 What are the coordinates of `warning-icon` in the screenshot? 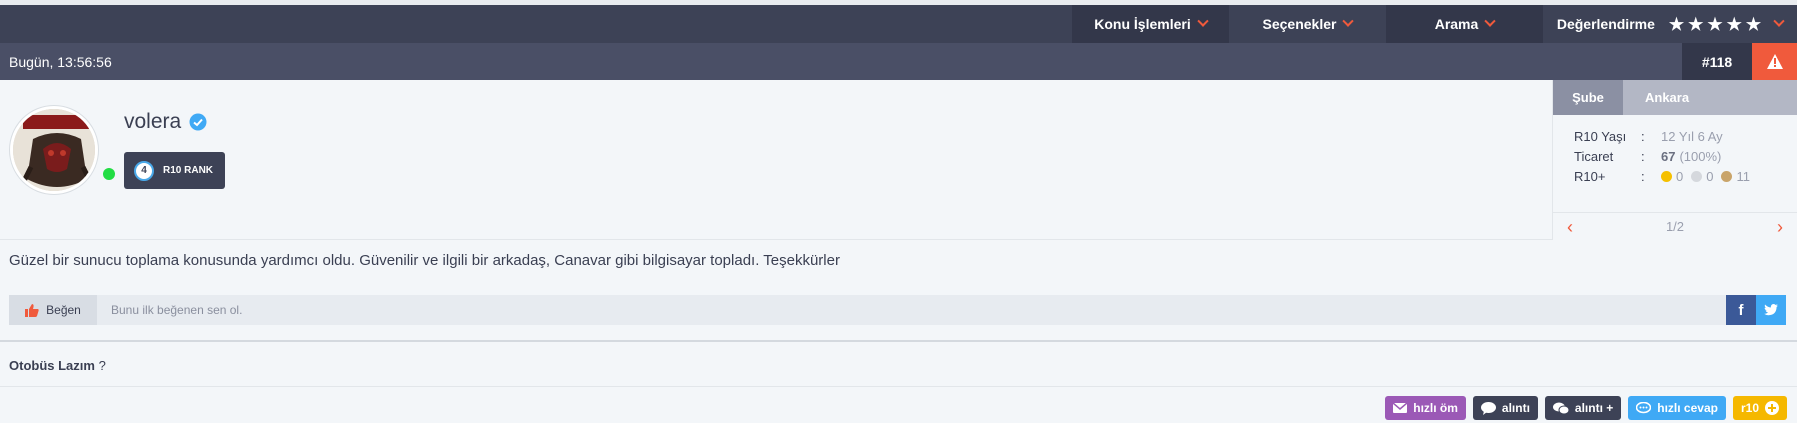 It's located at (1774, 61).